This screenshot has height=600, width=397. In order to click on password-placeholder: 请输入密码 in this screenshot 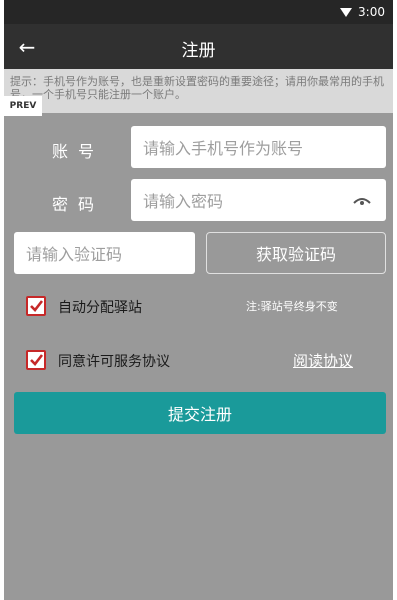, I will do `click(183, 201)`.